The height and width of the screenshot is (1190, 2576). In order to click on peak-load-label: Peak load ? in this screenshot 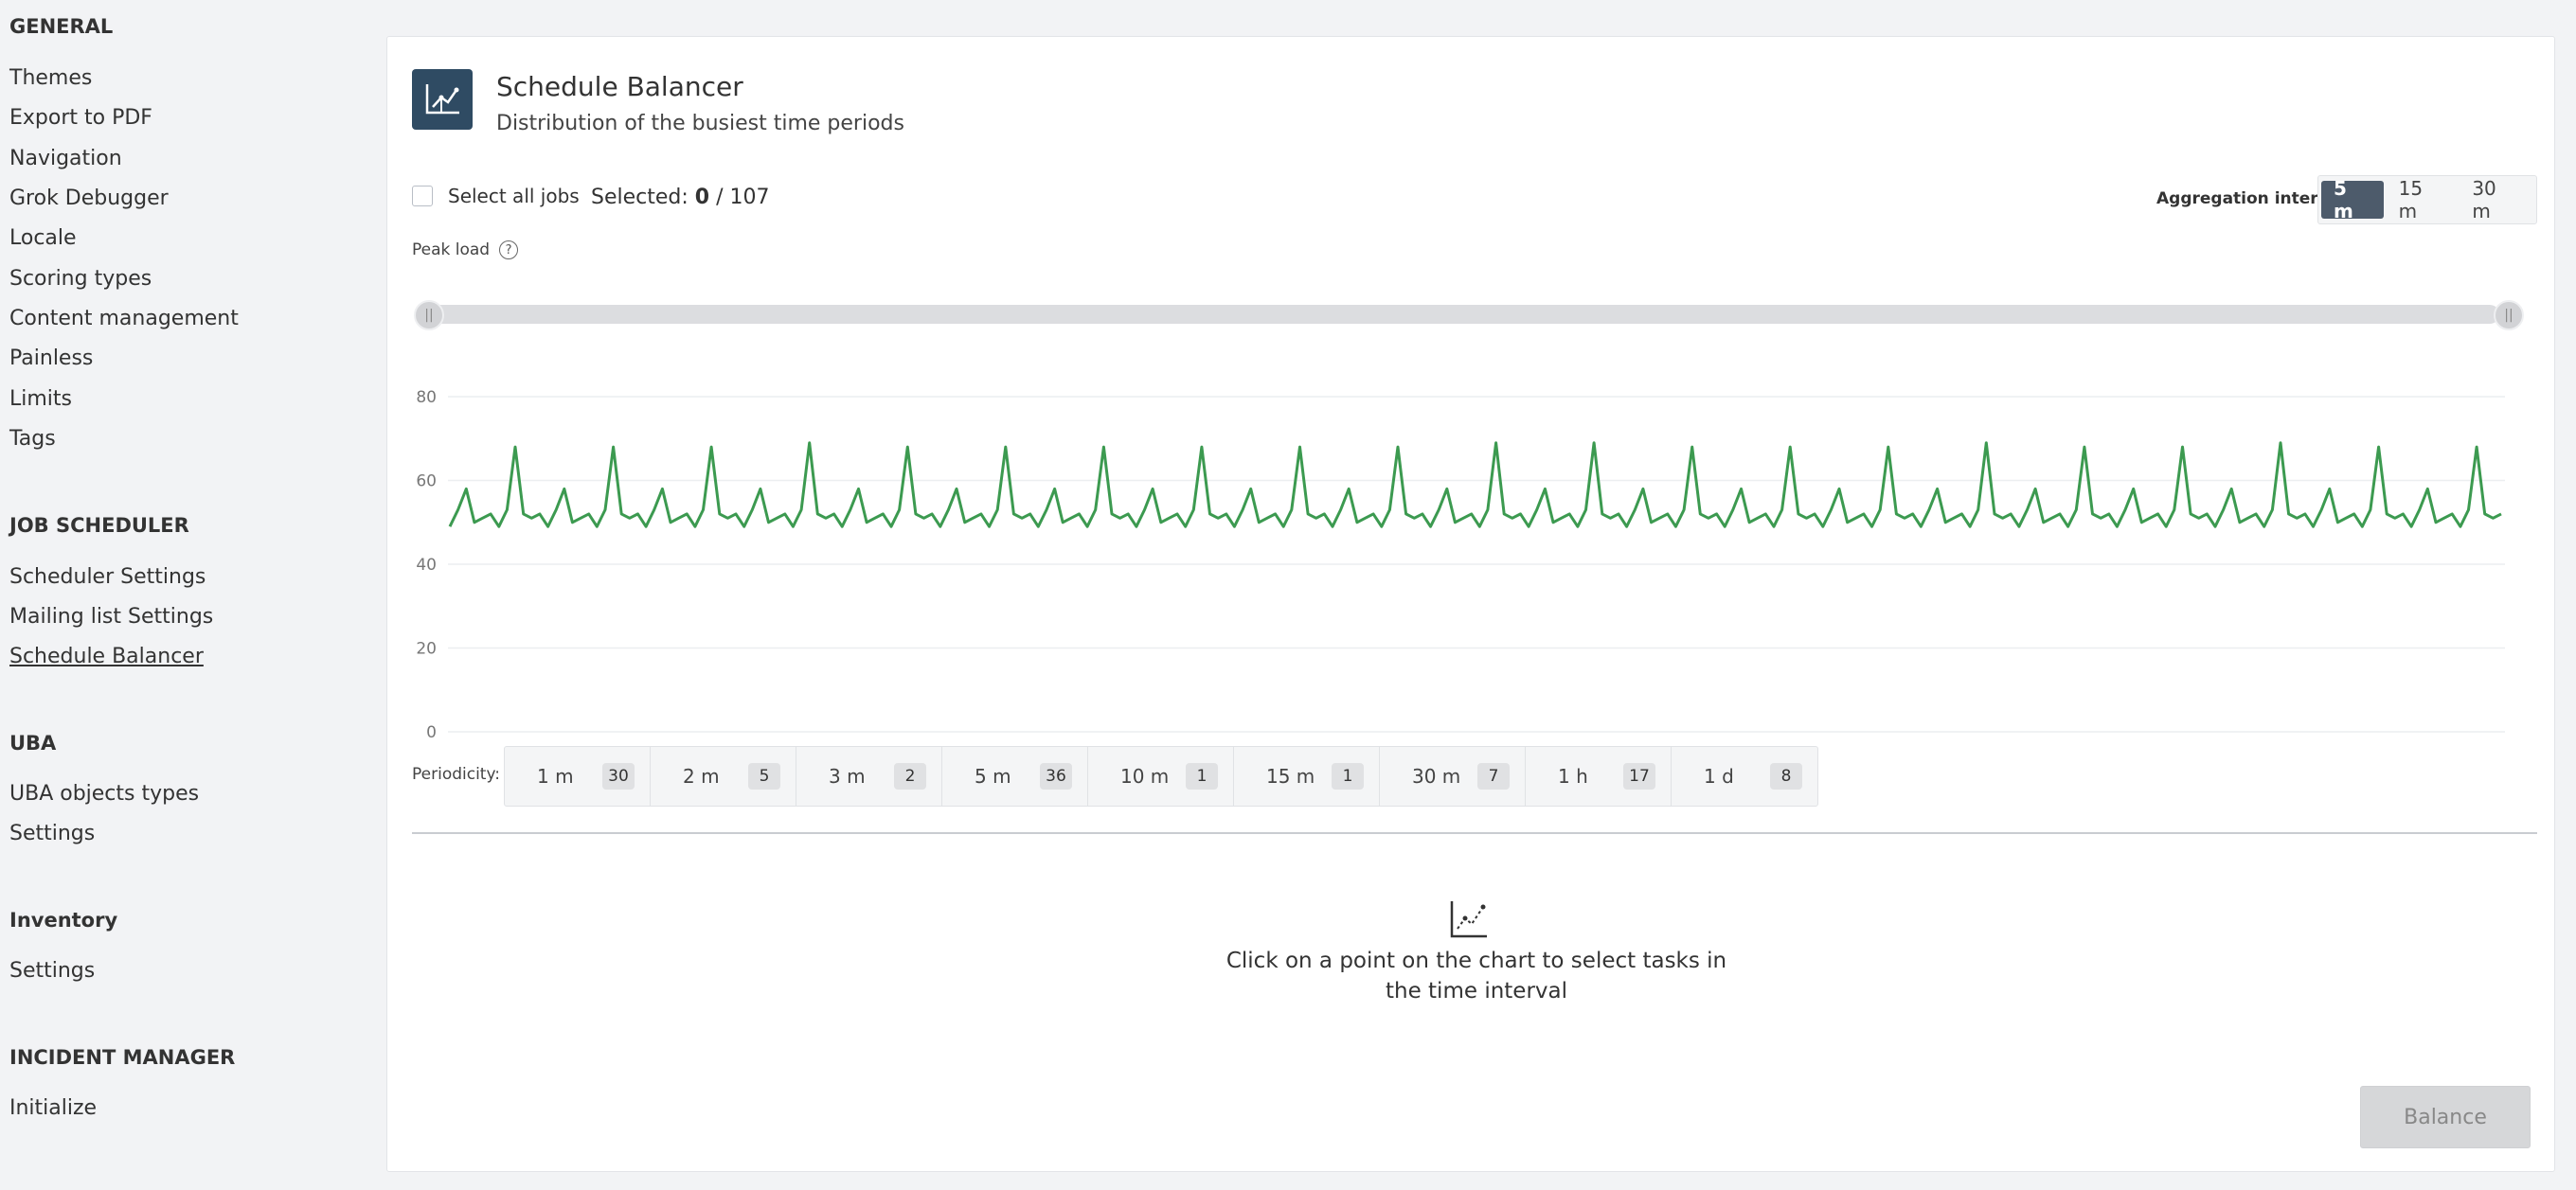, I will do `click(465, 249)`.